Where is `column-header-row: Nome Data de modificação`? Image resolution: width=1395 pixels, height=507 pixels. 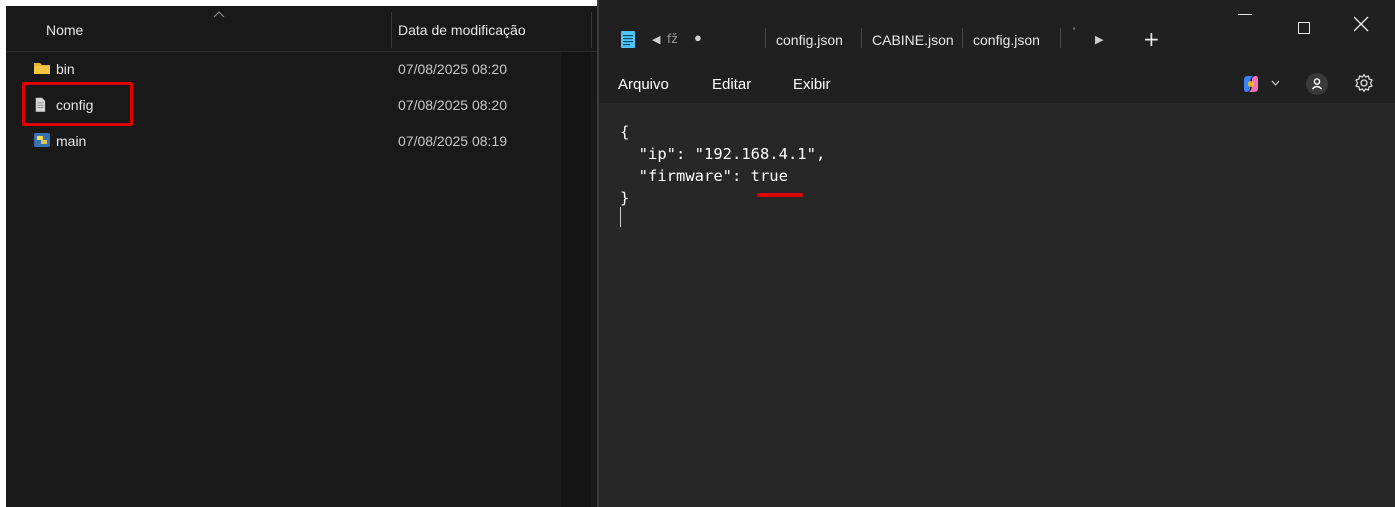
column-header-row: Nome Data de modificação is located at coordinates (301, 29).